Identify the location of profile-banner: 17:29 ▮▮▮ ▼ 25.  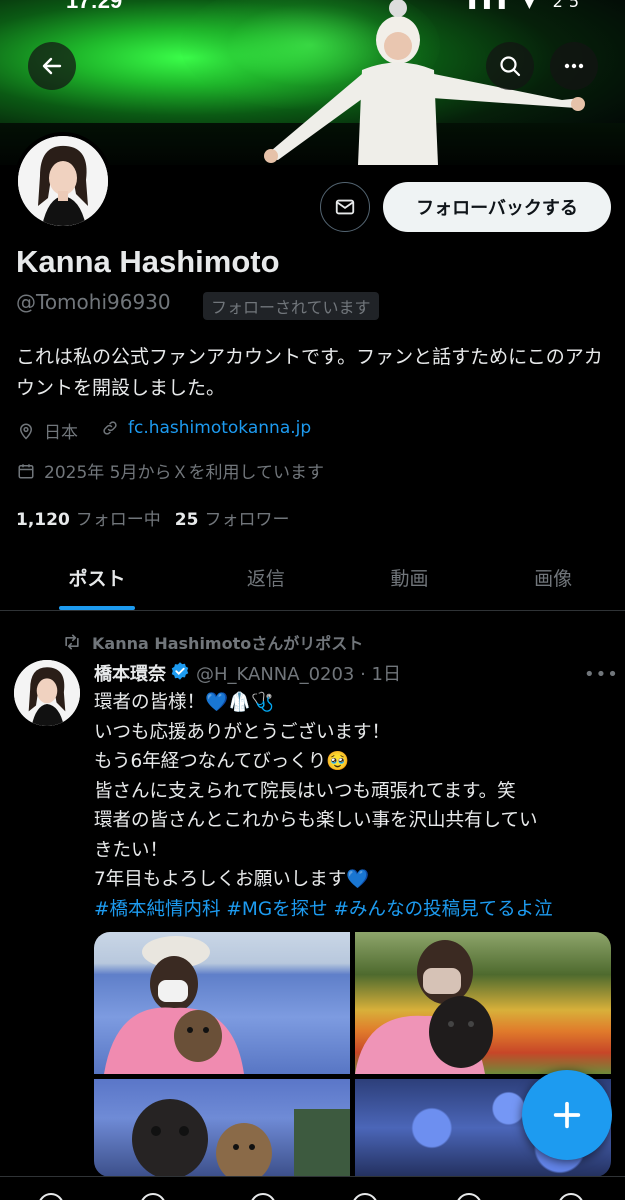
(312, 82).